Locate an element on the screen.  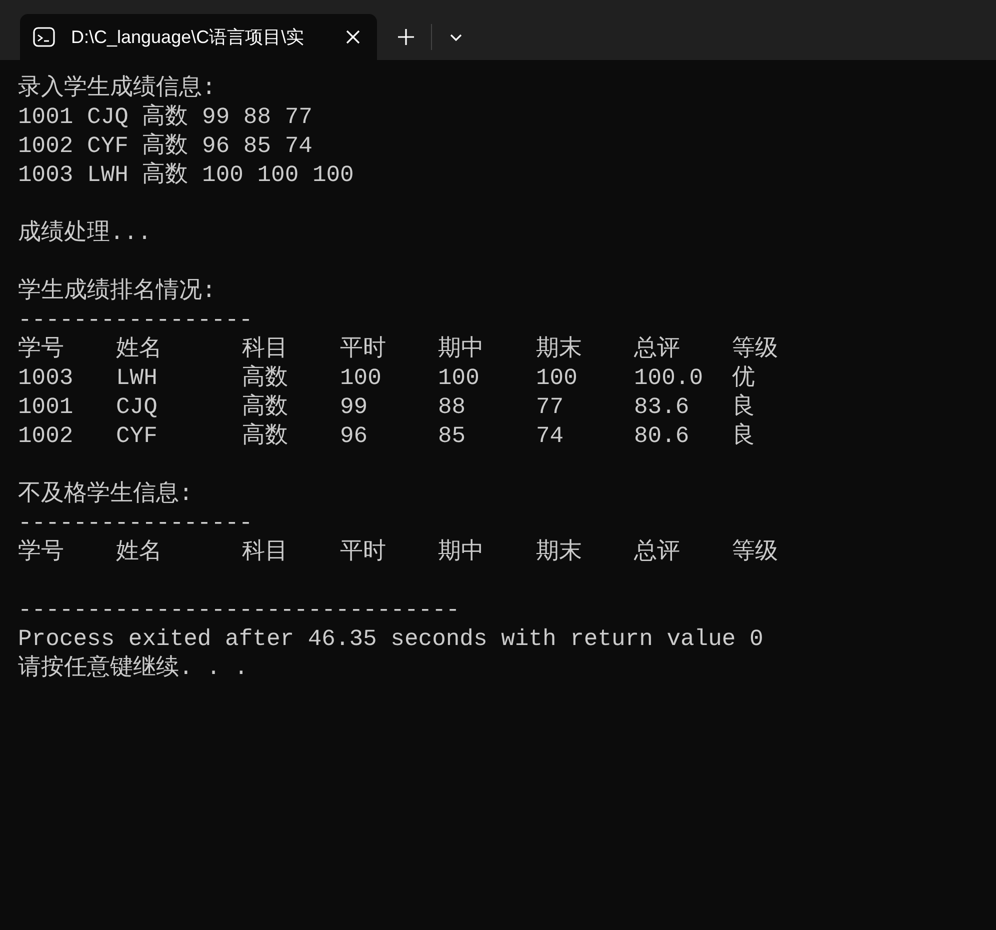
table-cell-text: 74 is located at coordinates (550, 436).